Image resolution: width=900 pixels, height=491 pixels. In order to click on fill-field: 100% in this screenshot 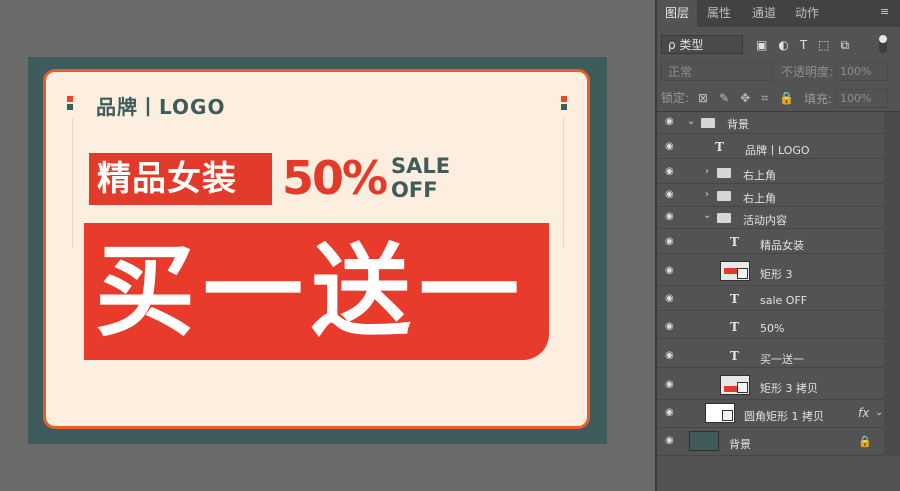, I will do `click(862, 98)`.